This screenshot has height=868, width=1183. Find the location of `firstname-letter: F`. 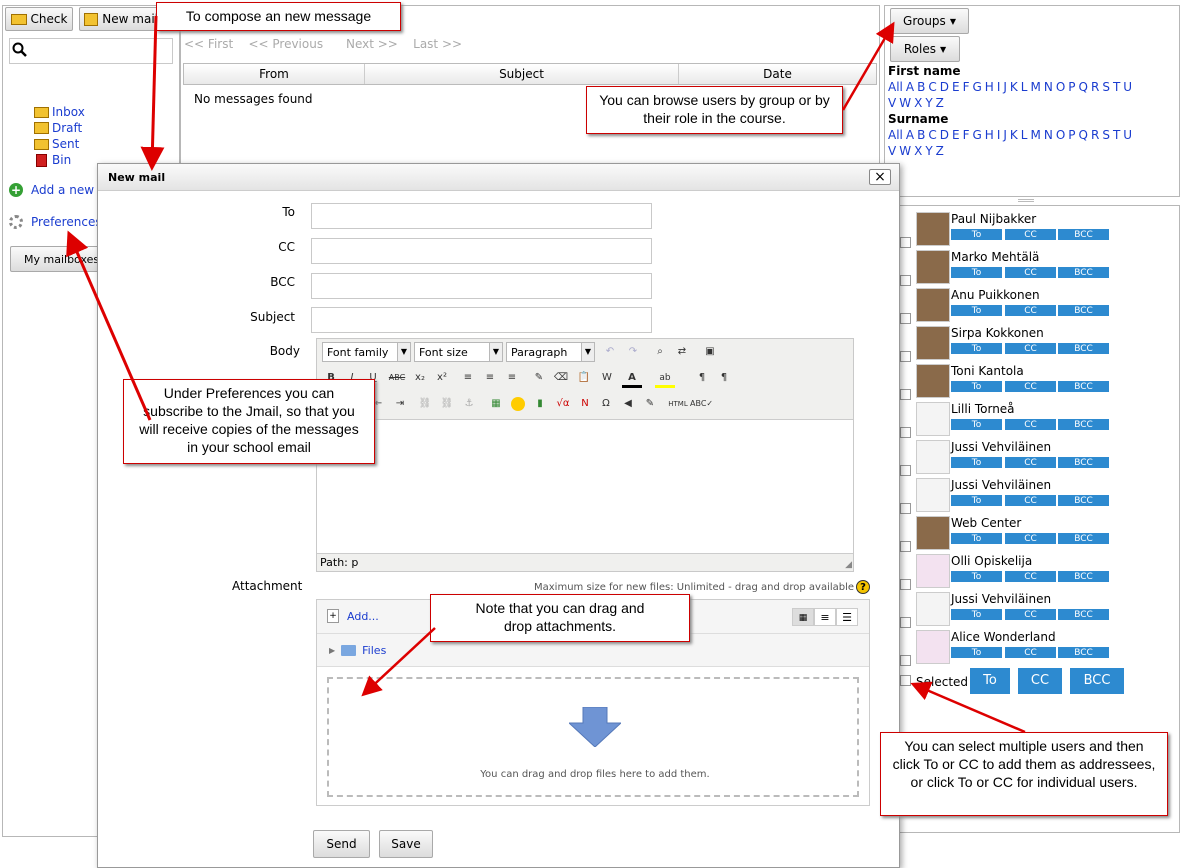

firstname-letter: F is located at coordinates (966, 87).